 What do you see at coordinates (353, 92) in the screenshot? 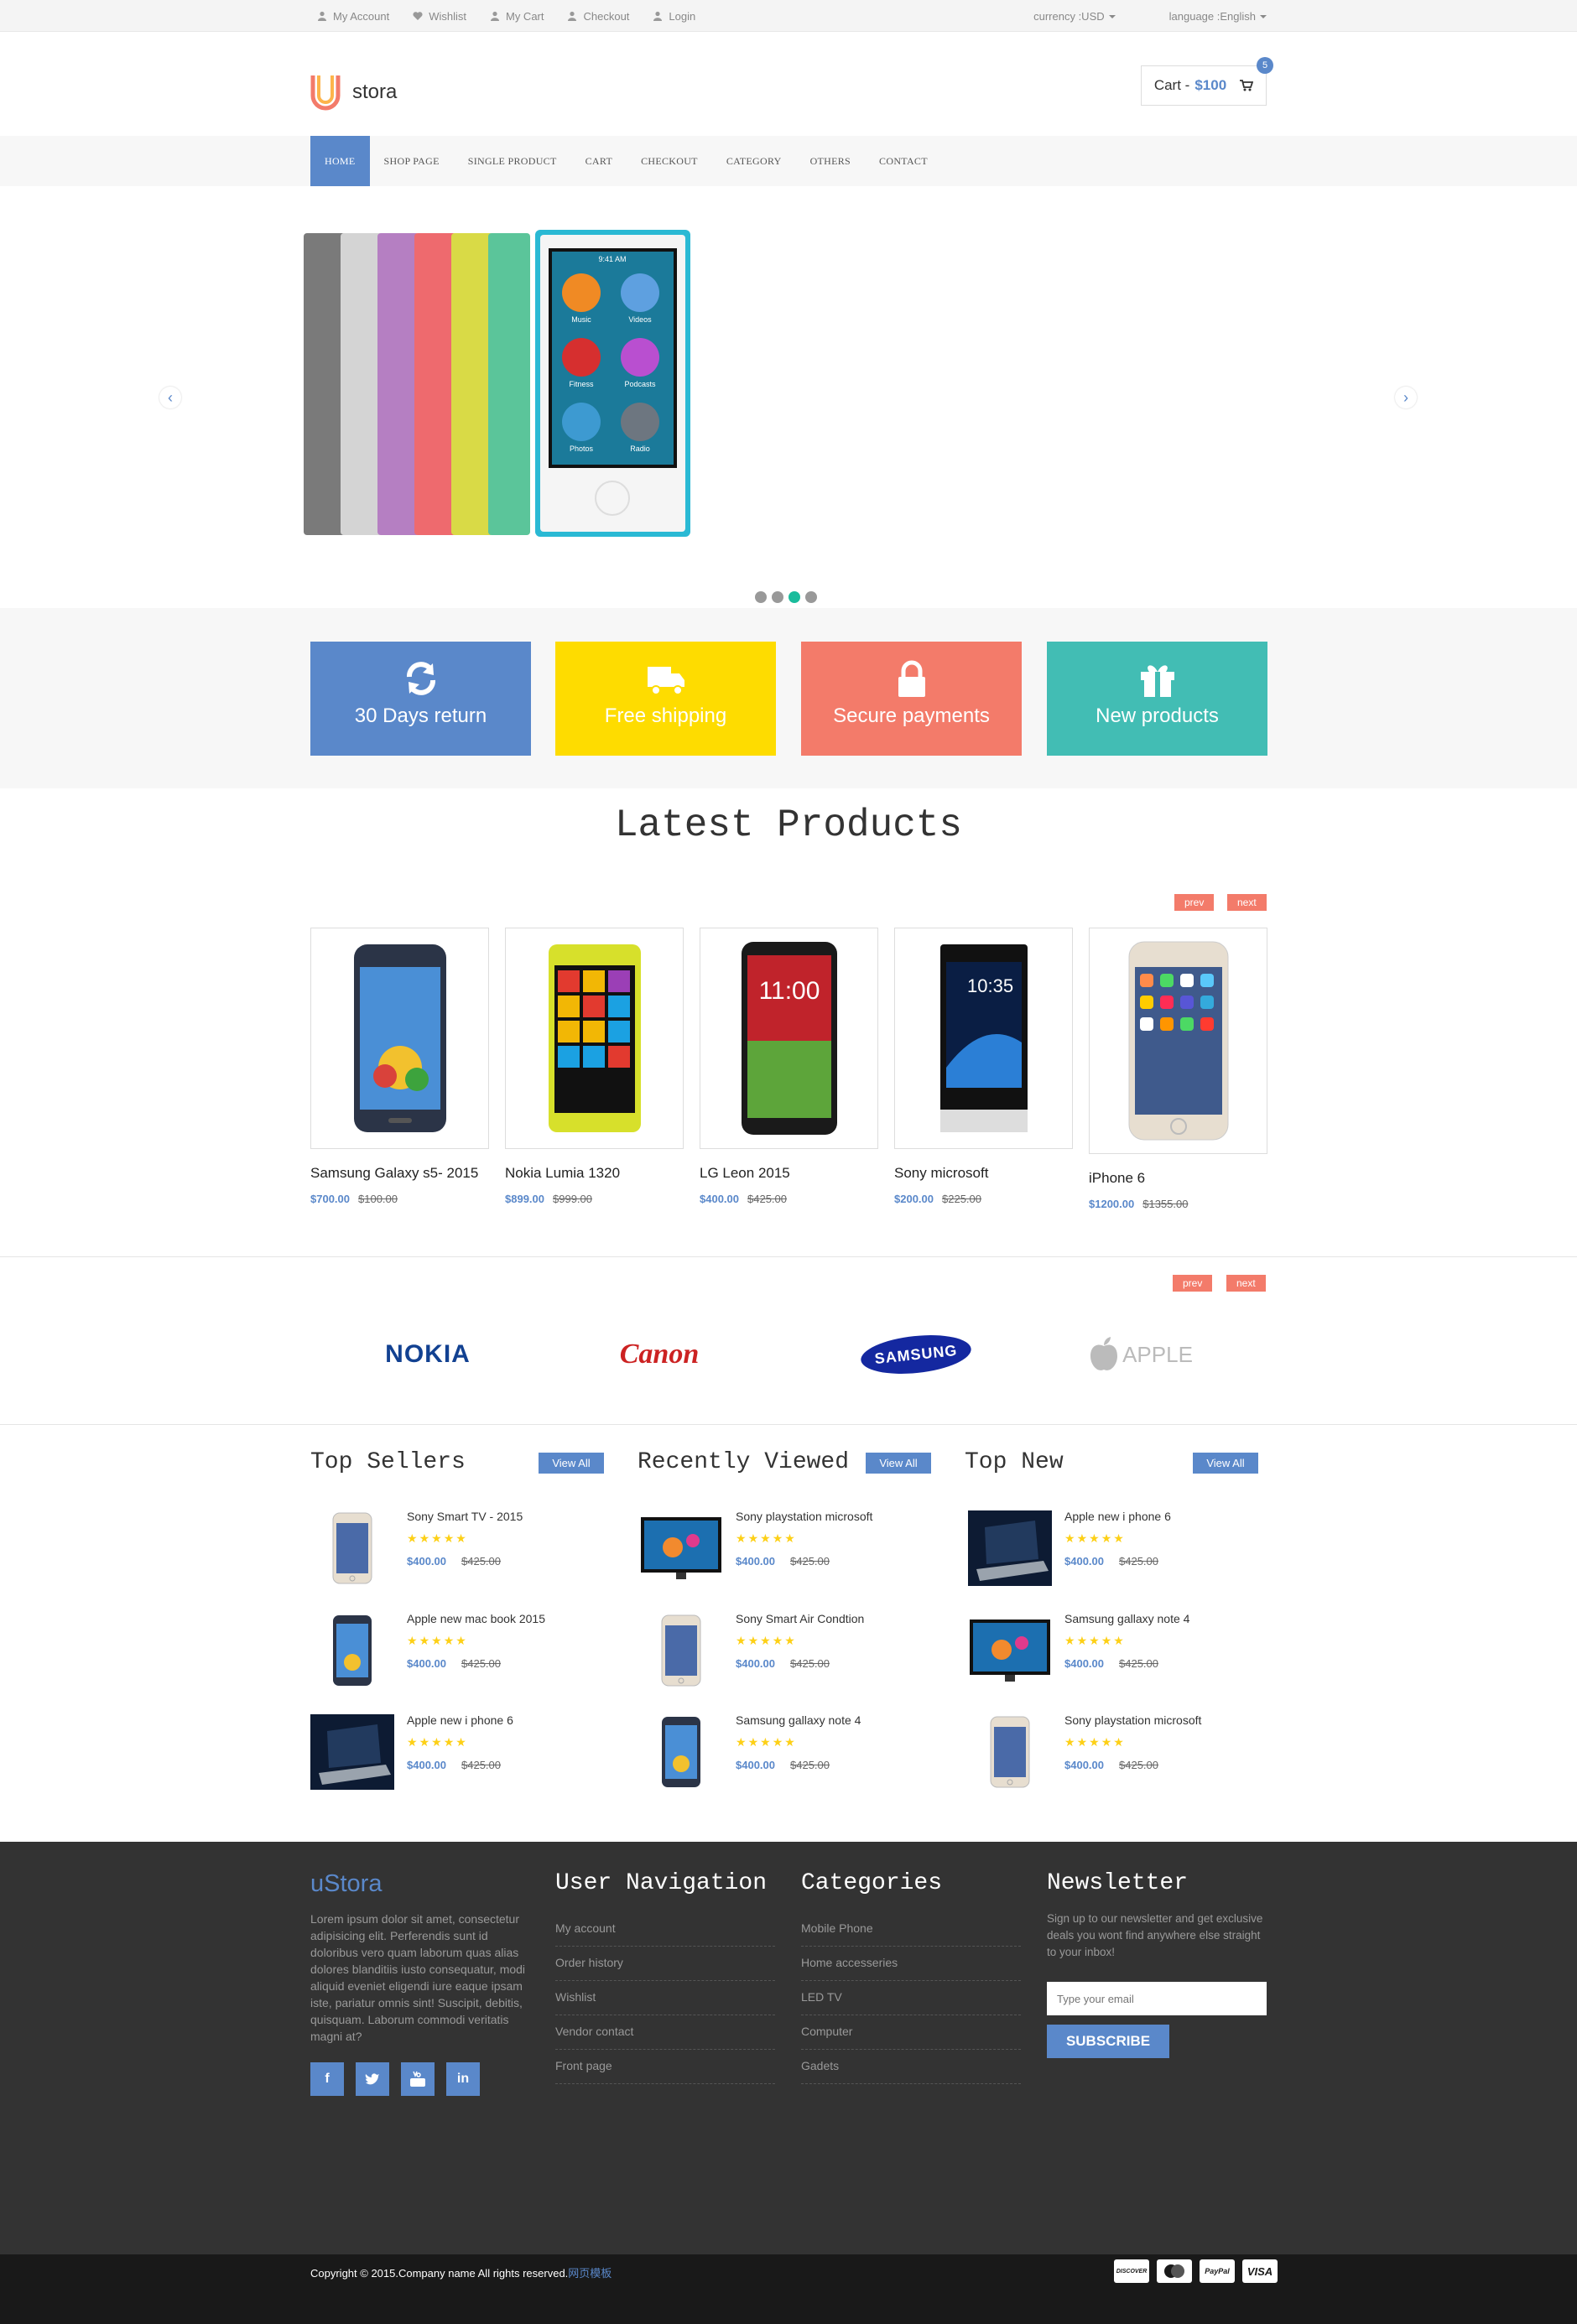
I see `site-logo: stora` at bounding box center [353, 92].